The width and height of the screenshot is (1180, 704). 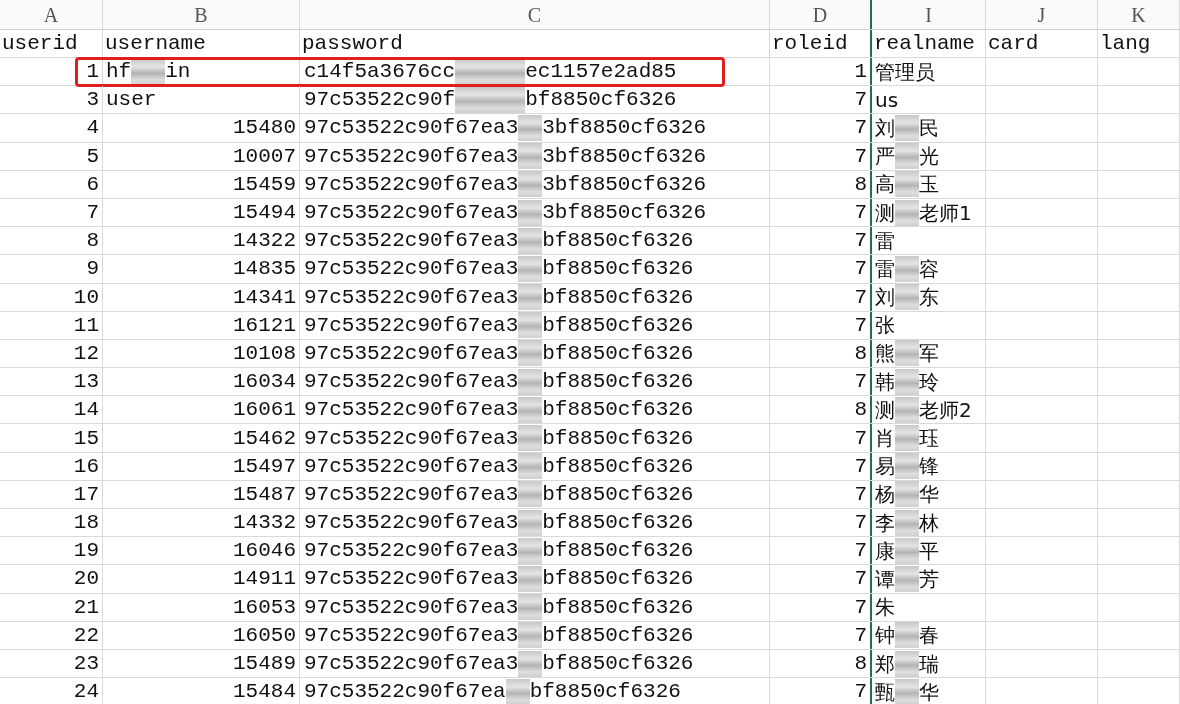 I want to click on column-letter: B, so click(x=201, y=14).